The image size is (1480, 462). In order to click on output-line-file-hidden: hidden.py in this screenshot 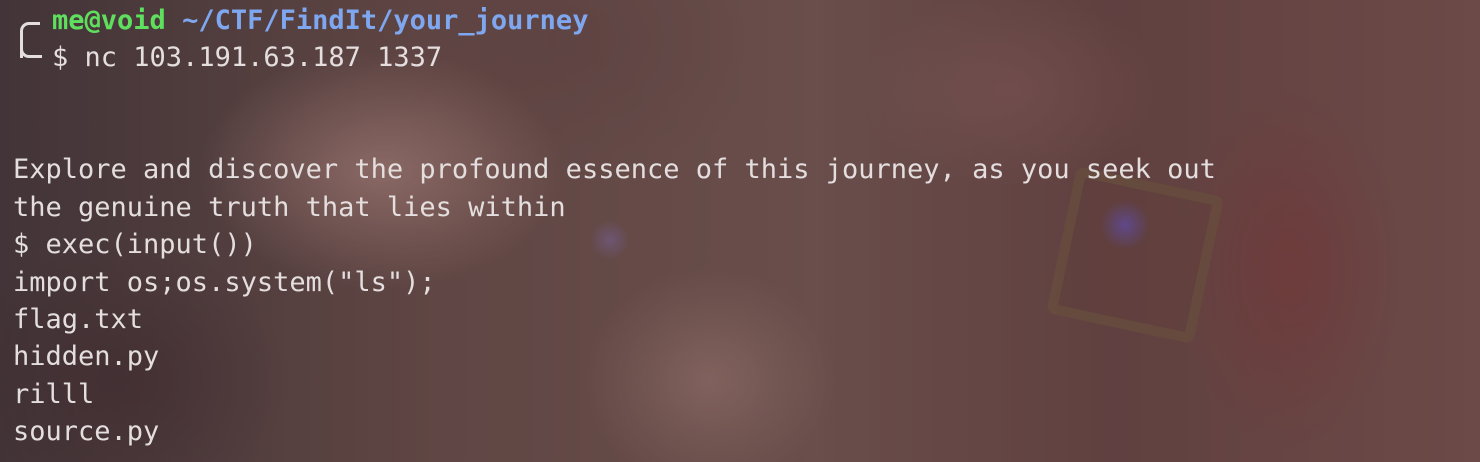, I will do `click(86, 356)`.